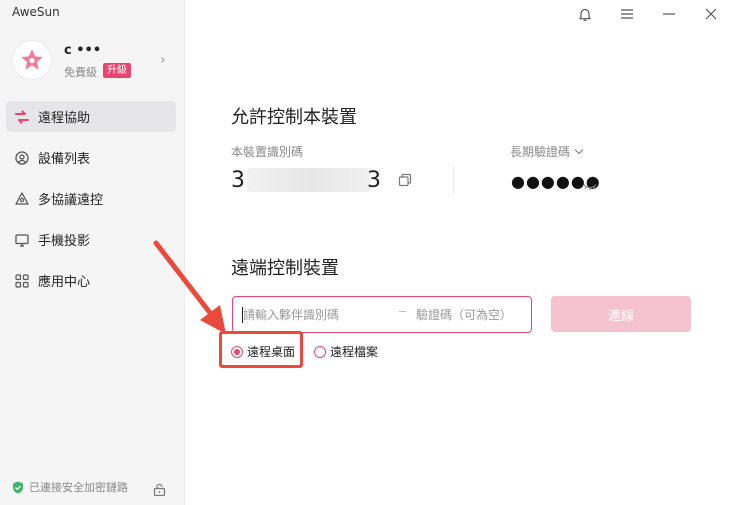 This screenshot has width=740, height=505. I want to click on verification-code-input, so click(471, 315).